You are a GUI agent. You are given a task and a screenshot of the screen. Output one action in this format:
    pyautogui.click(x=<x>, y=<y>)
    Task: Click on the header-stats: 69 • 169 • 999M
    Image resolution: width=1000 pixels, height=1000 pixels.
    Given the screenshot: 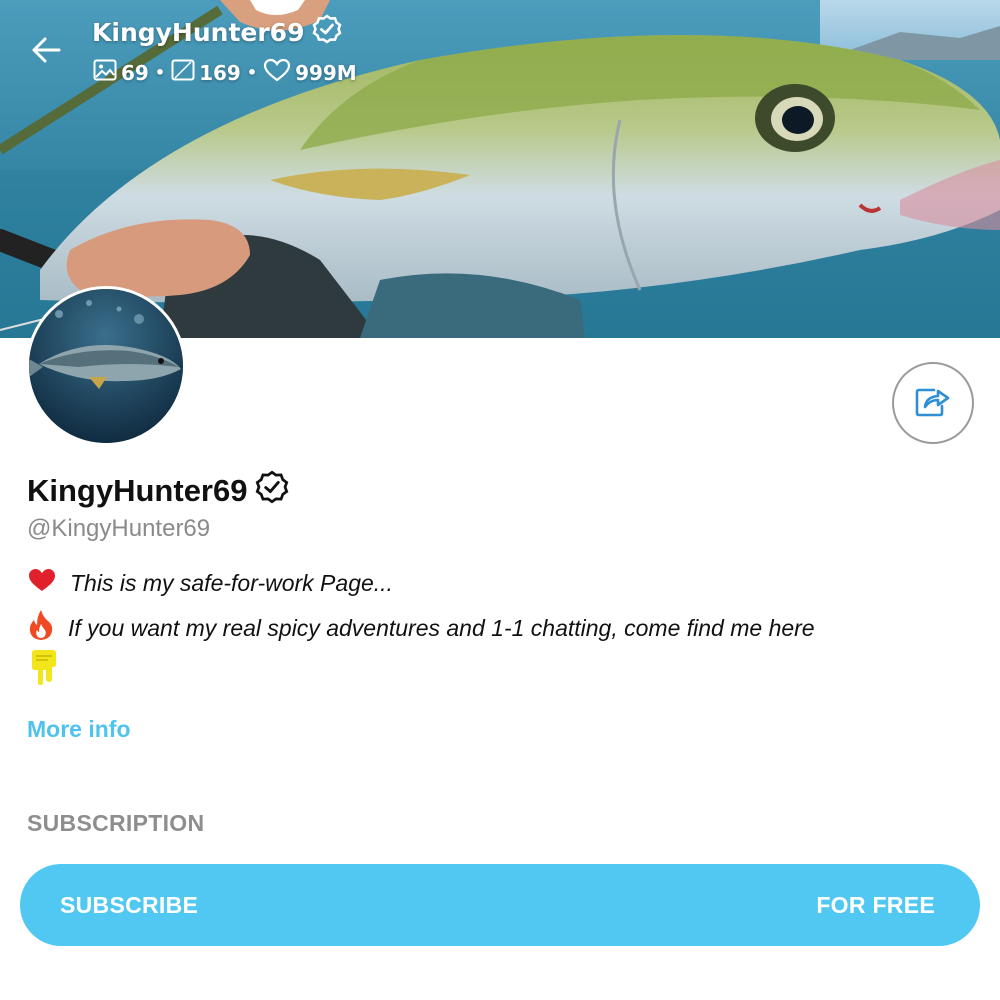 What is the action you would take?
    pyautogui.click(x=225, y=72)
    